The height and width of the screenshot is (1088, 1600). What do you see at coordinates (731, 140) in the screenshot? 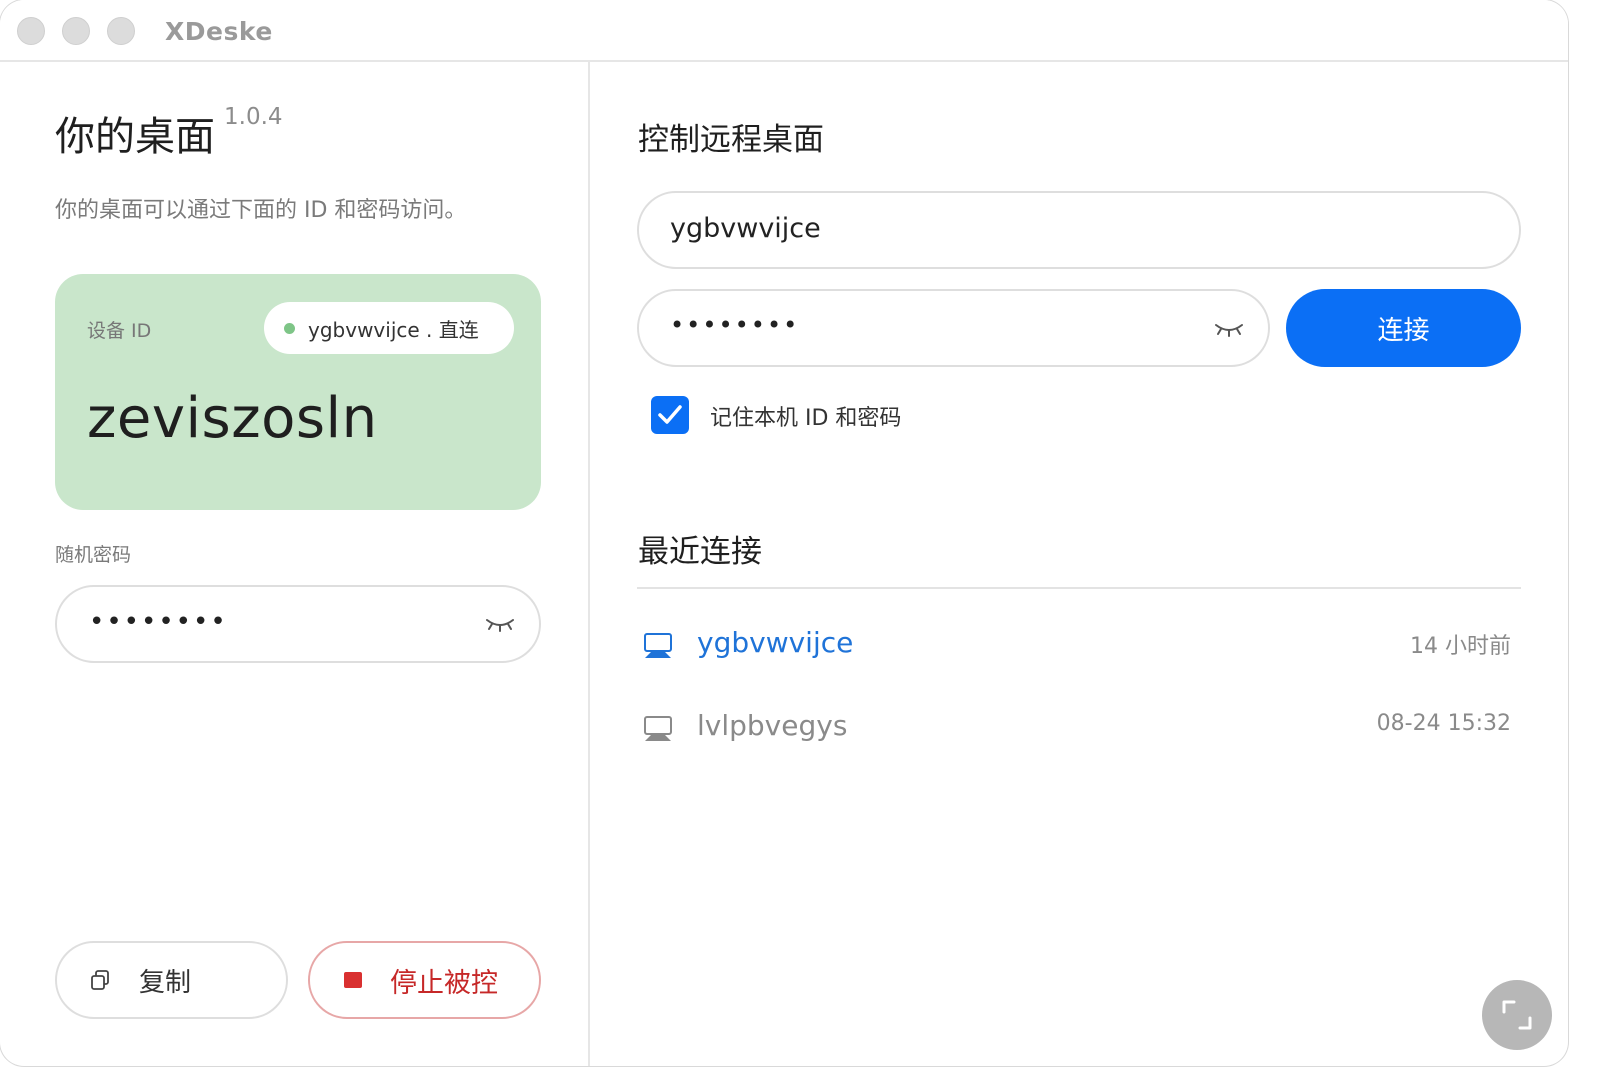
I see `remote-control-title: 控制远程桌面` at bounding box center [731, 140].